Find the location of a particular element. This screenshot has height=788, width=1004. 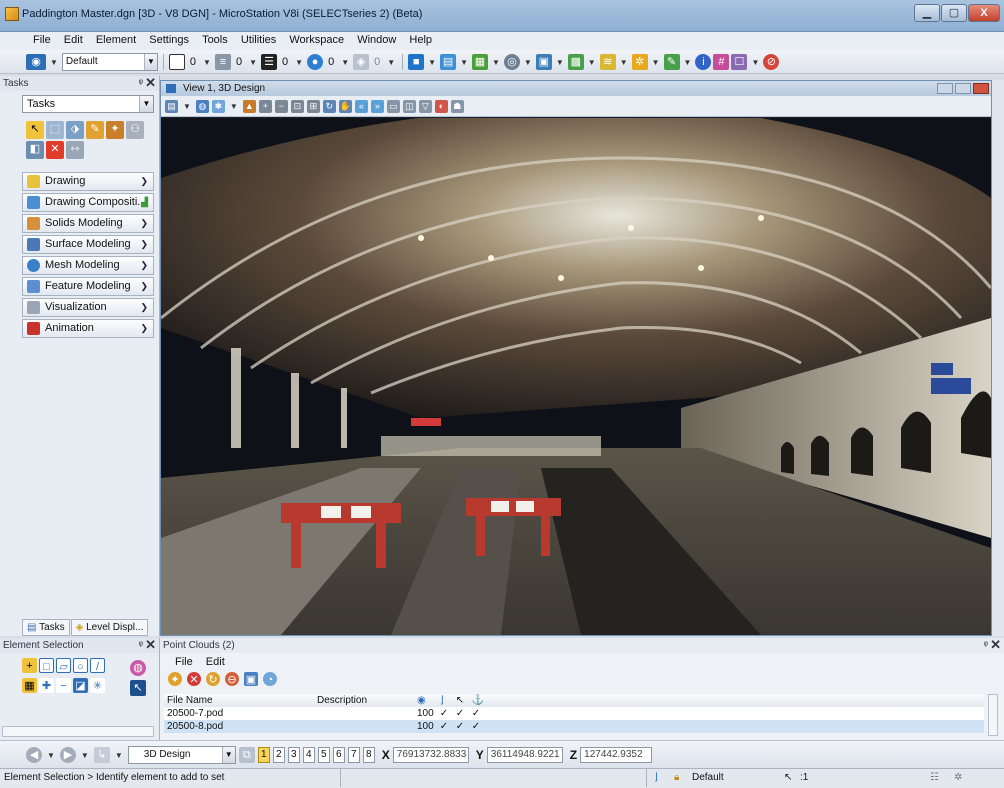

raster-icon: ▣ is located at coordinates (543, 62).